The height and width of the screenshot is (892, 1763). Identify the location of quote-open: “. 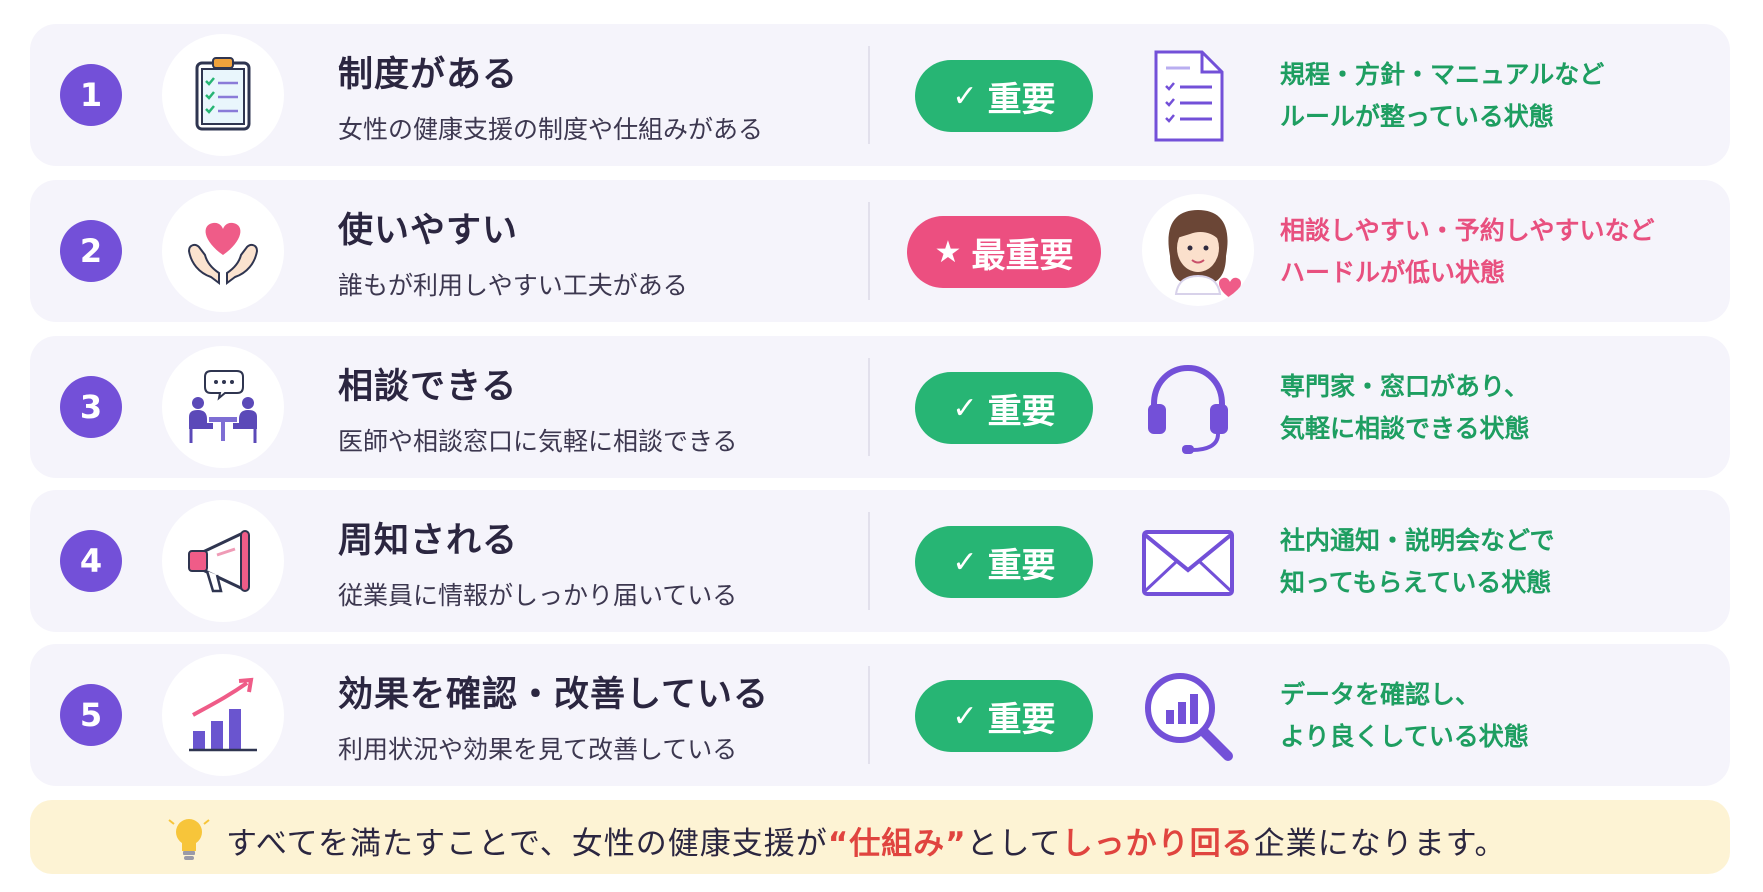
(838, 844).